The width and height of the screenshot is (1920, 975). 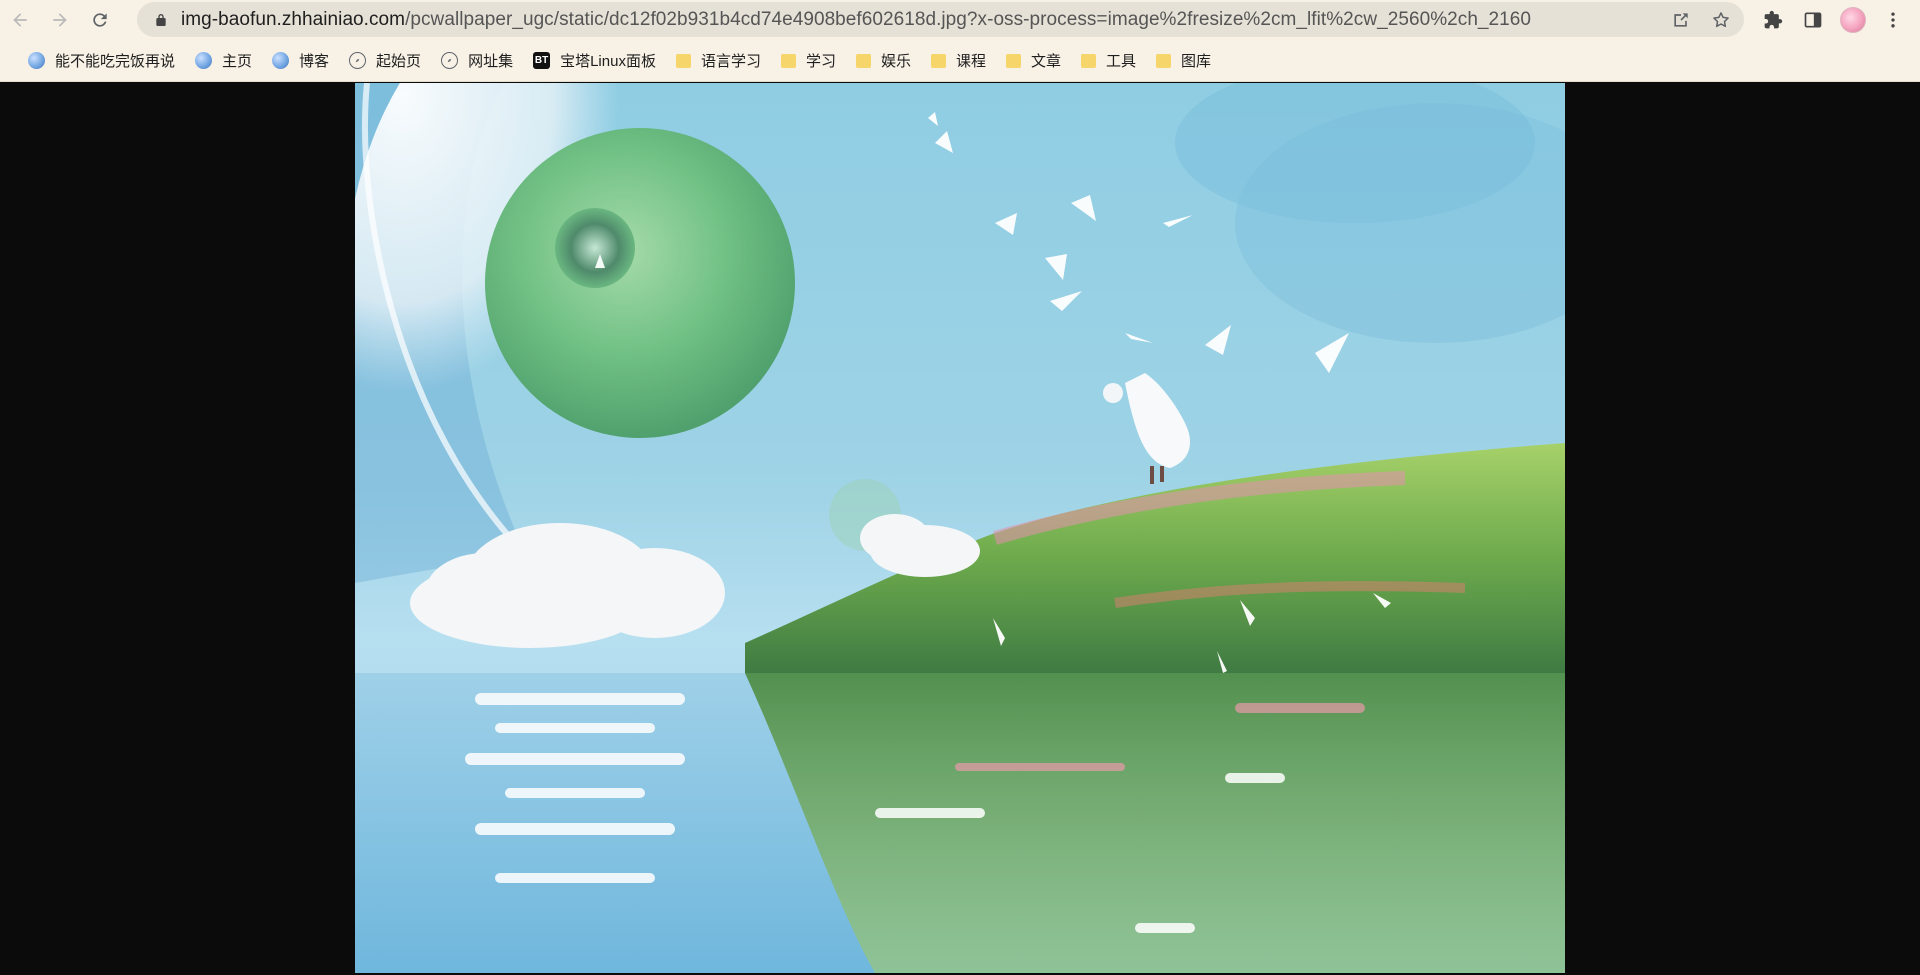 What do you see at coordinates (399, 61) in the screenshot?
I see `bookmark-label: 起始页` at bounding box center [399, 61].